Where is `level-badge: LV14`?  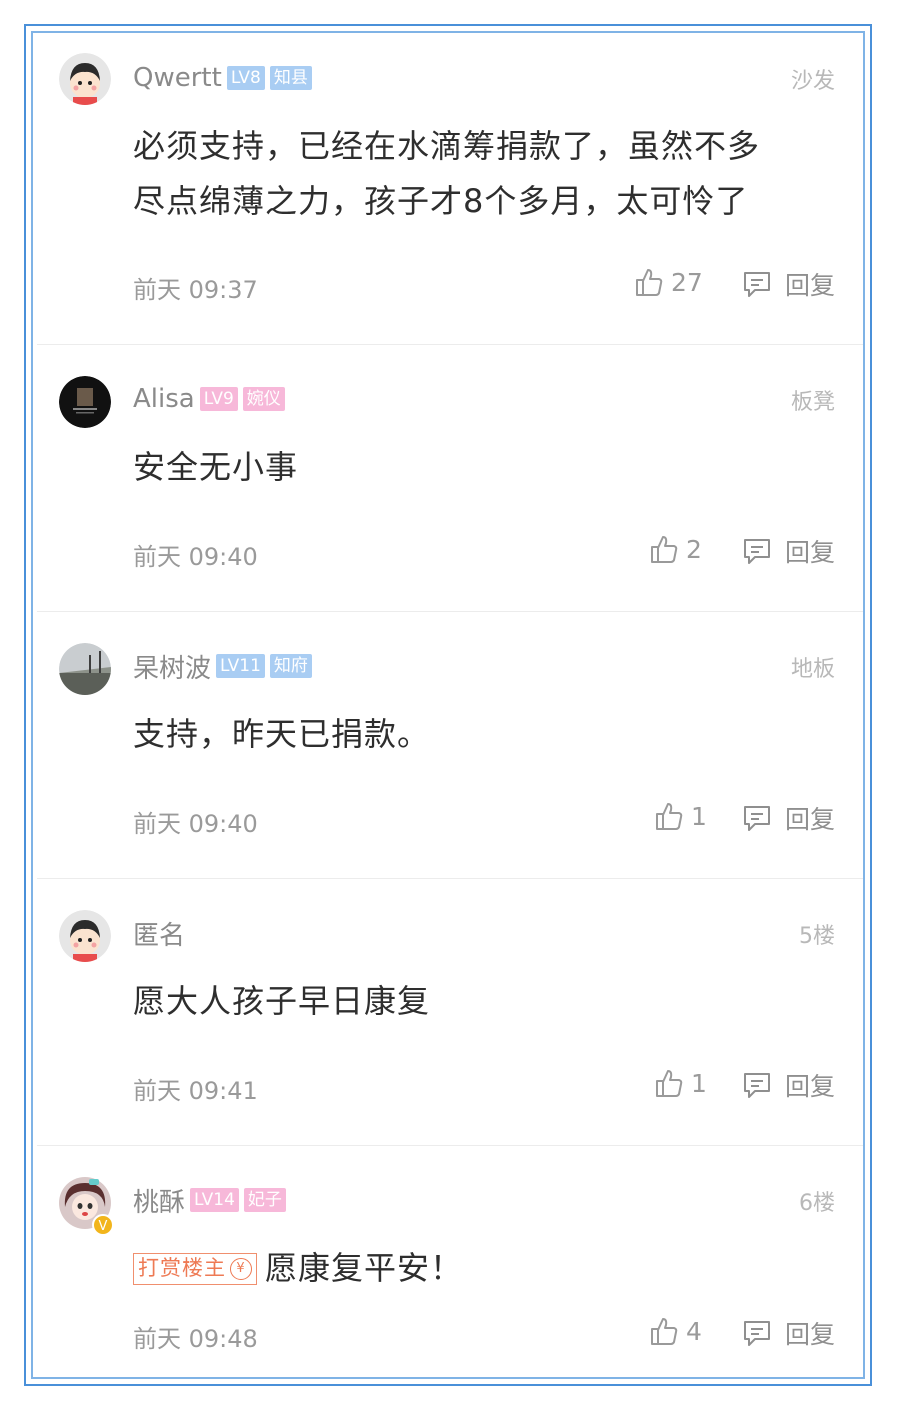 level-badge: LV14 is located at coordinates (214, 1200).